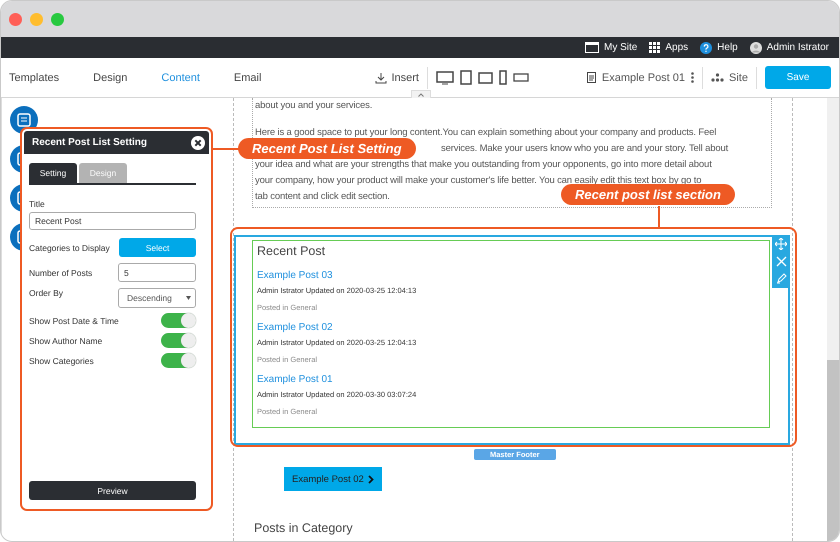 This screenshot has width=840, height=542. What do you see at coordinates (727, 47) in the screenshot?
I see `topbar-link: Help` at bounding box center [727, 47].